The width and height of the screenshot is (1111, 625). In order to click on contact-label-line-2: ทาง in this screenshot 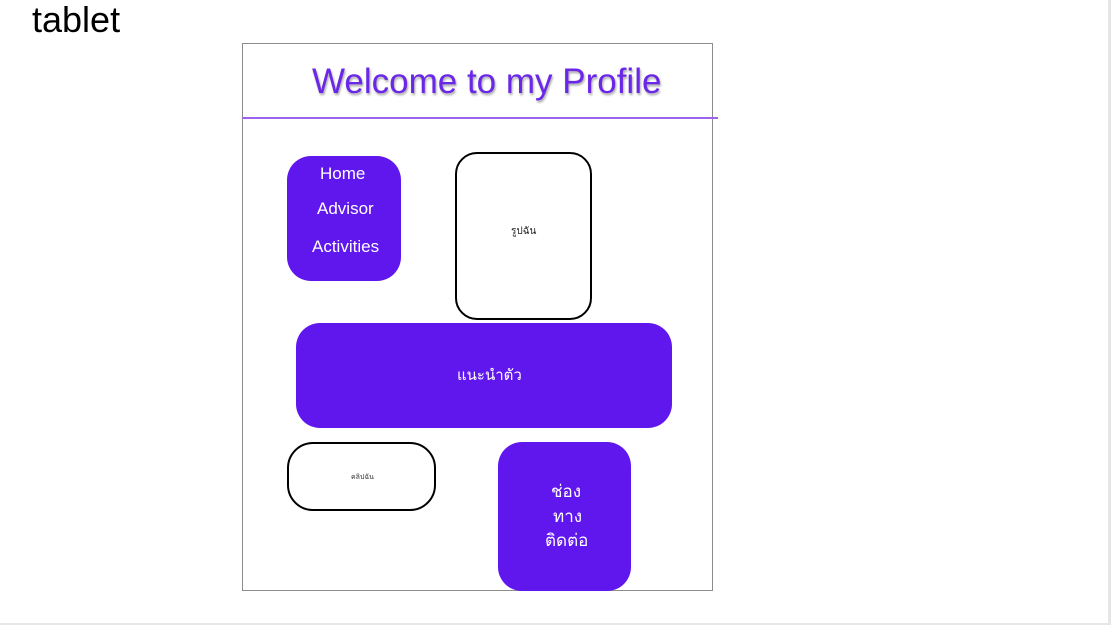, I will do `click(568, 517)`.